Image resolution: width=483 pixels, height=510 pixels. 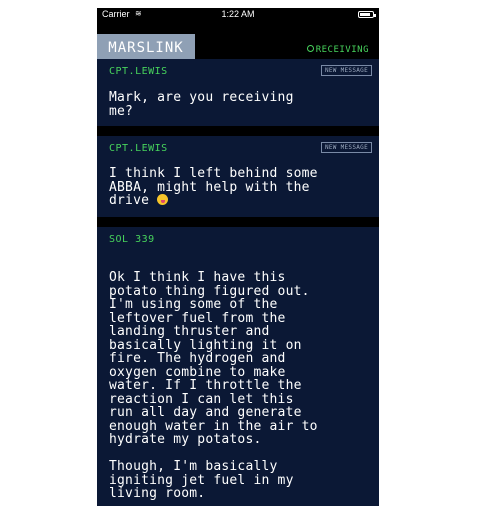 I want to click on app-title: MARSLINK, so click(x=146, y=48).